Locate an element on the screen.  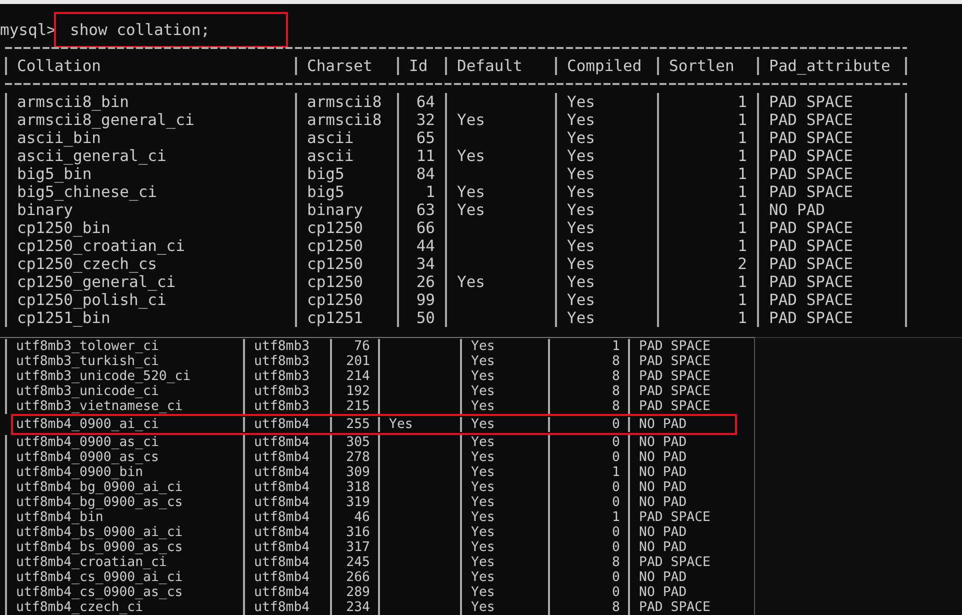
table-cell: 26 is located at coordinates (425, 282).